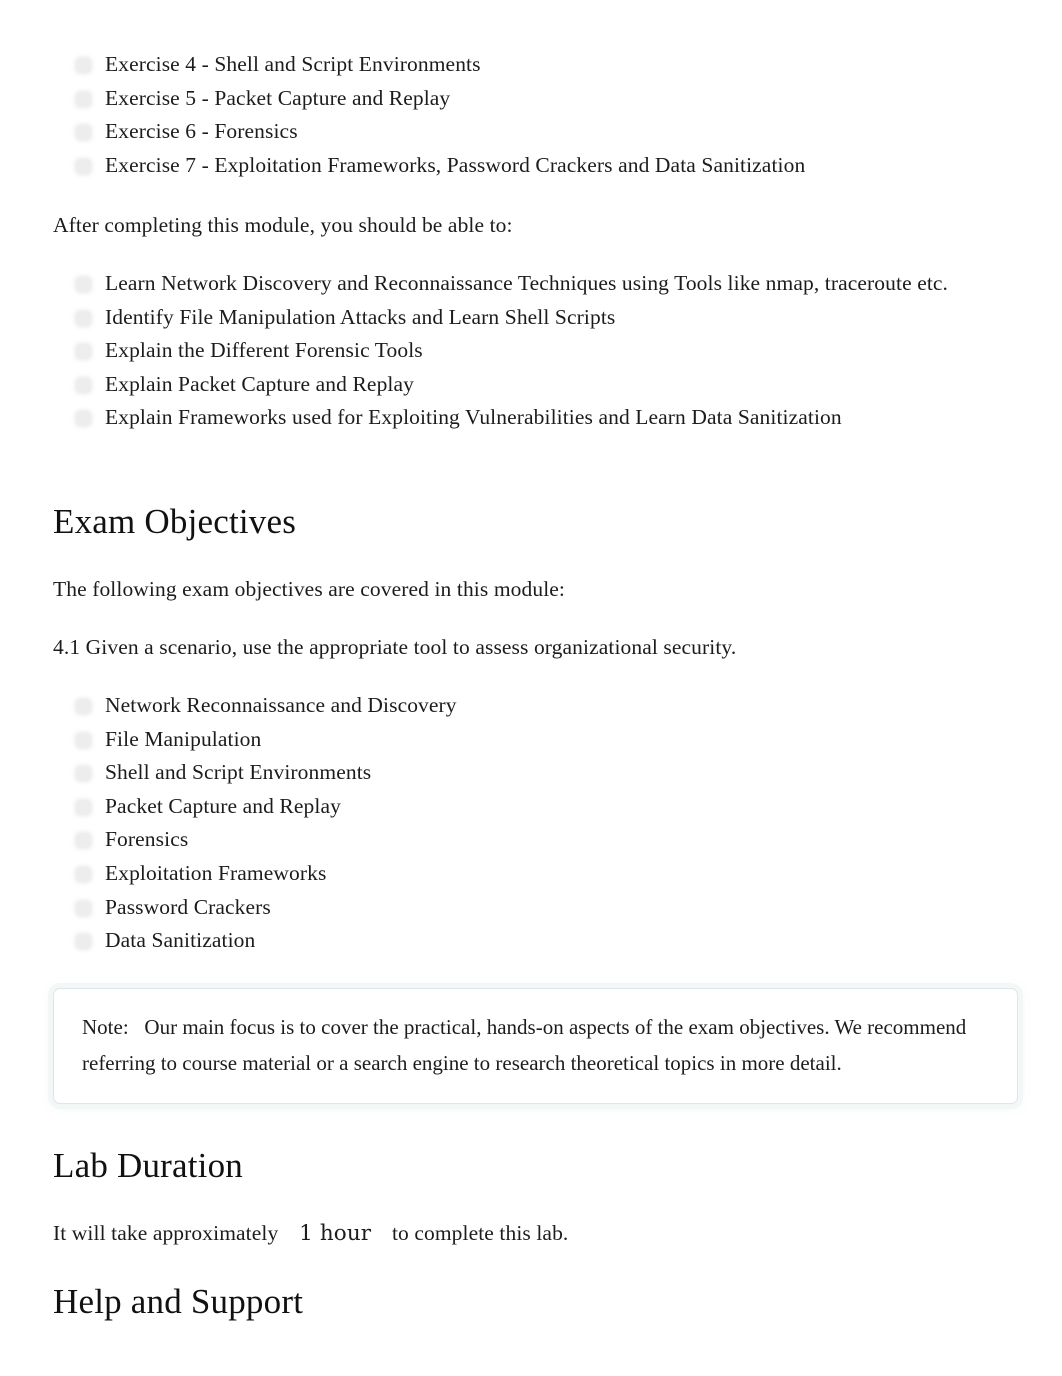  I want to click on list-item: File Manipulation, so click(255, 740).